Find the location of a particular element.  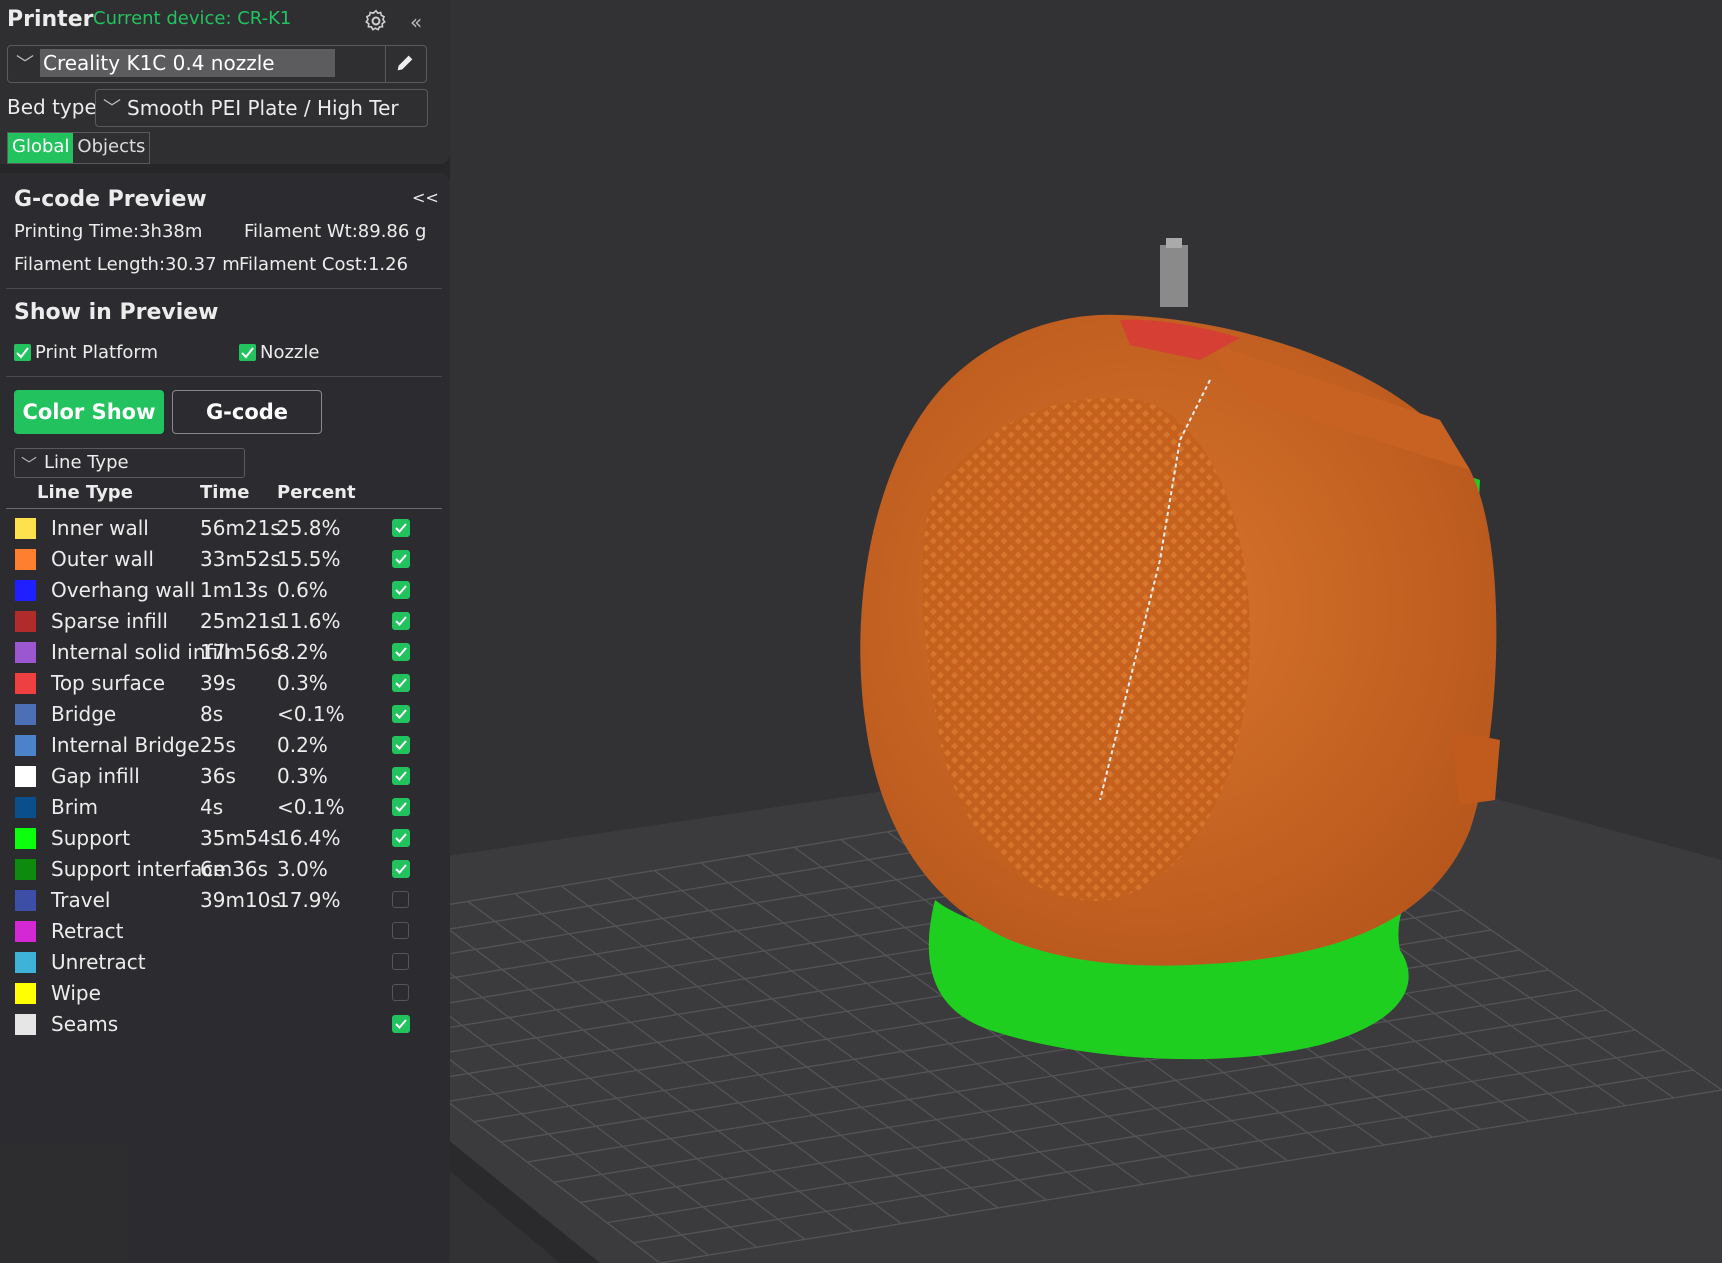

table-row: Unretract is located at coordinates (225, 962).